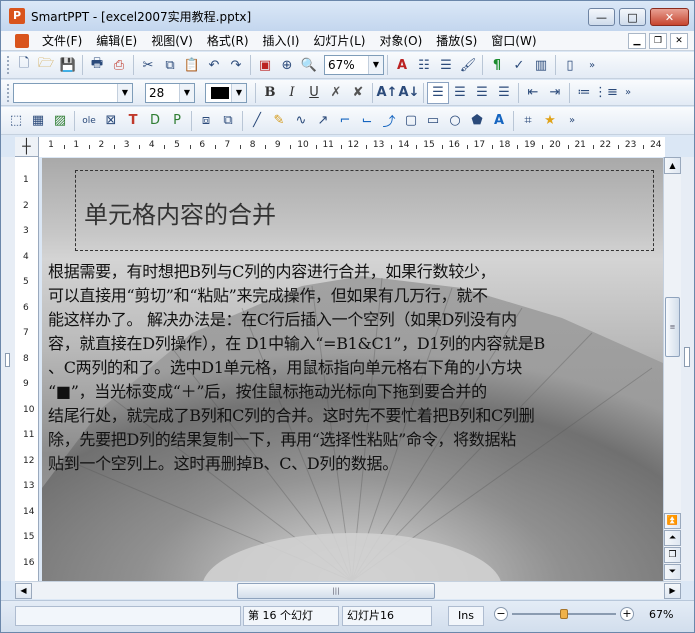 This screenshot has width=695, height=633. What do you see at coordinates (409, 93) in the screenshot?
I see `decrease-font-icon: A↓` at bounding box center [409, 93].